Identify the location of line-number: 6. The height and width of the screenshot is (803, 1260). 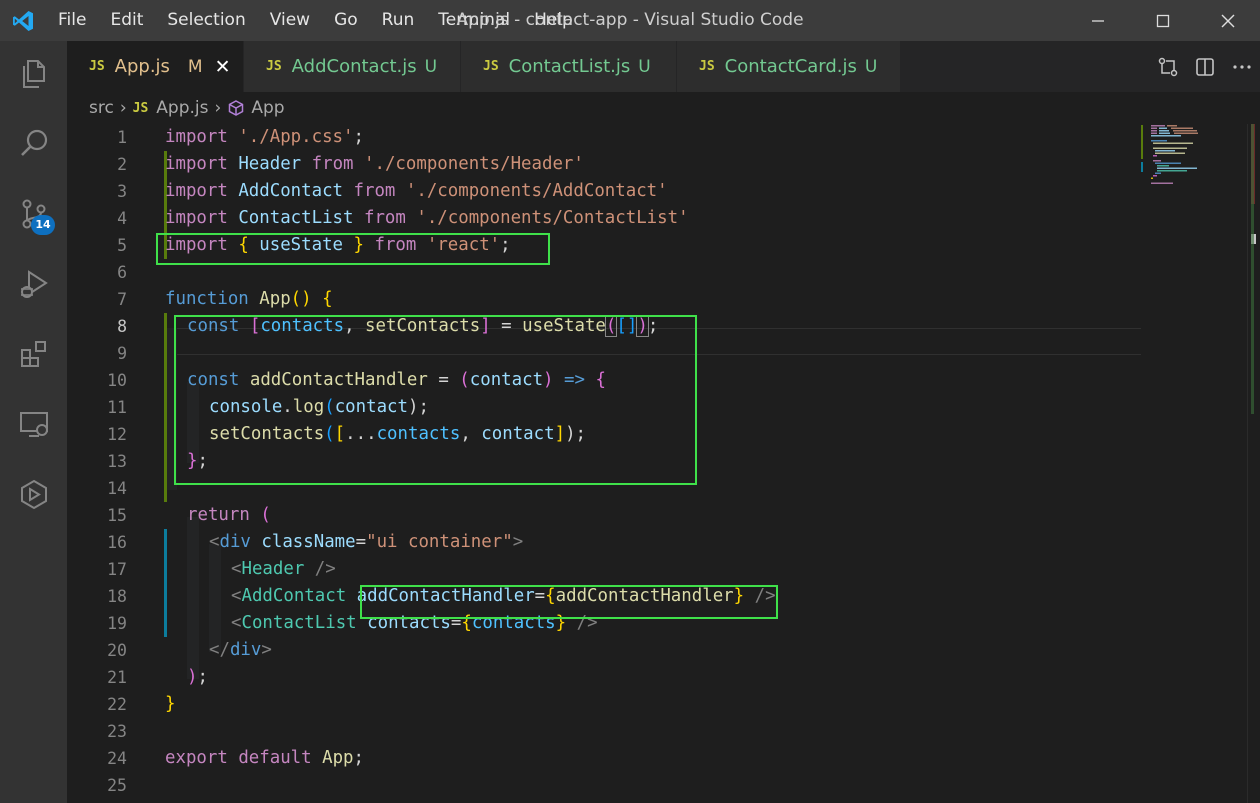
(122, 272).